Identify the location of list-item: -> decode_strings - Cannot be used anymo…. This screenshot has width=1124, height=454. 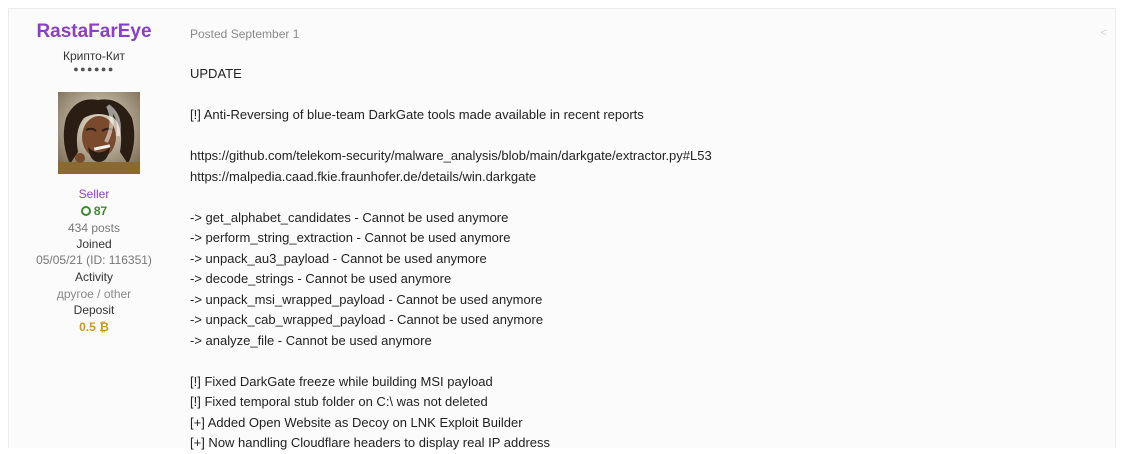
(321, 278).